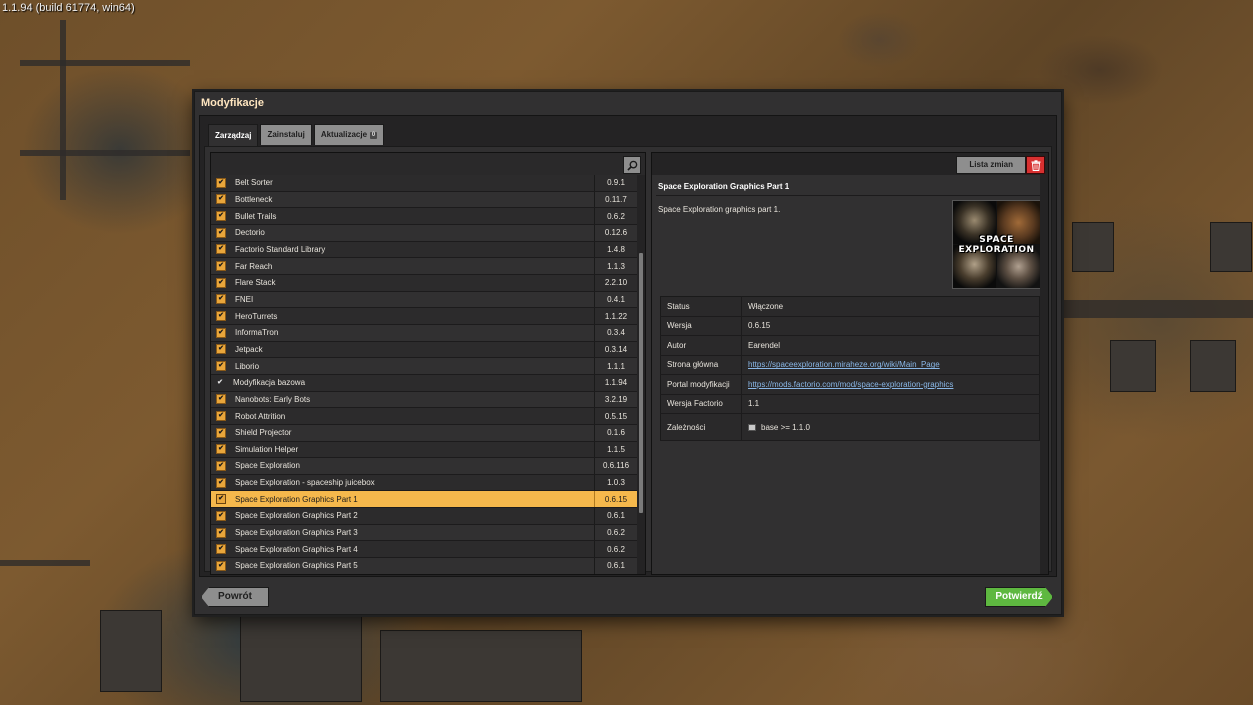 The image size is (1253, 705). I want to click on mod-version: 2.2.10, so click(615, 282).